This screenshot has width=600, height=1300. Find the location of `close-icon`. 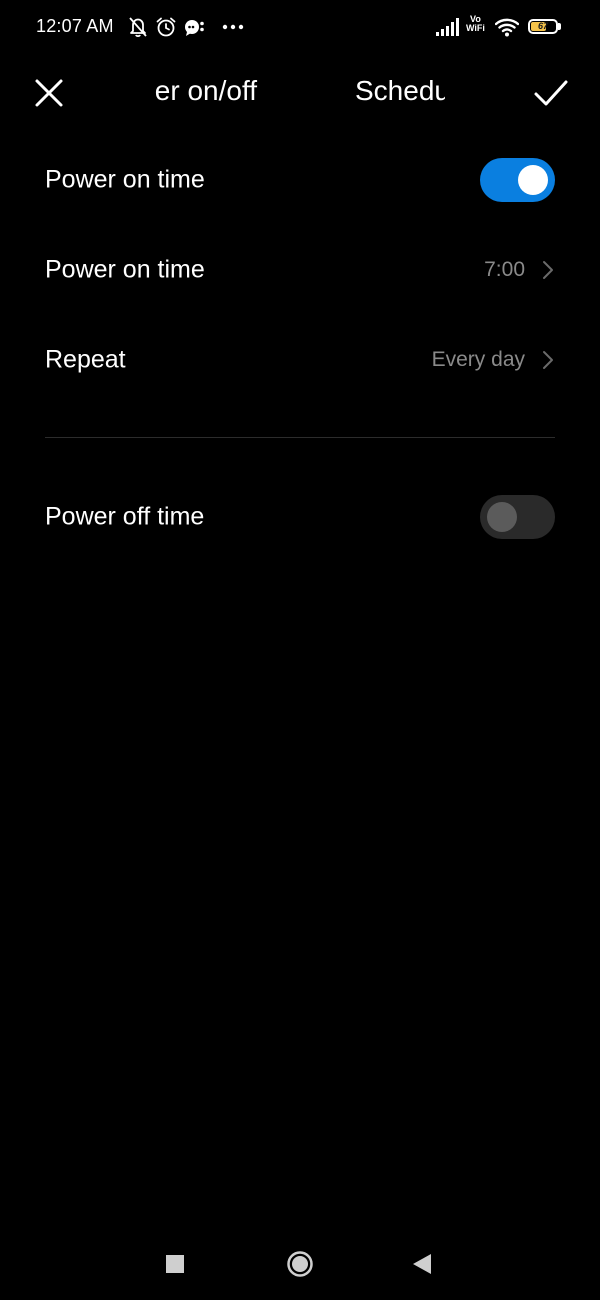

close-icon is located at coordinates (49, 93).